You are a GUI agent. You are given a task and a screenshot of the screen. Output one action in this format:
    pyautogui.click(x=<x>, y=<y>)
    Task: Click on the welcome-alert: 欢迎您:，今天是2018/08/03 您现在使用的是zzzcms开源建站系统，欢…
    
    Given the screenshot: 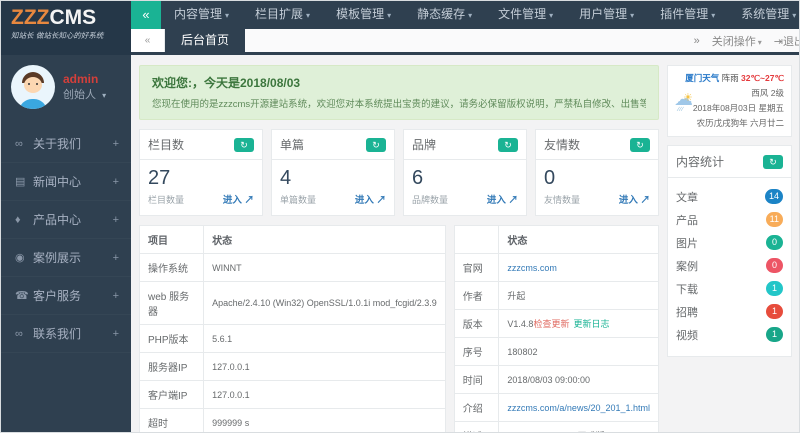 What is the action you would take?
    pyautogui.click(x=399, y=92)
    